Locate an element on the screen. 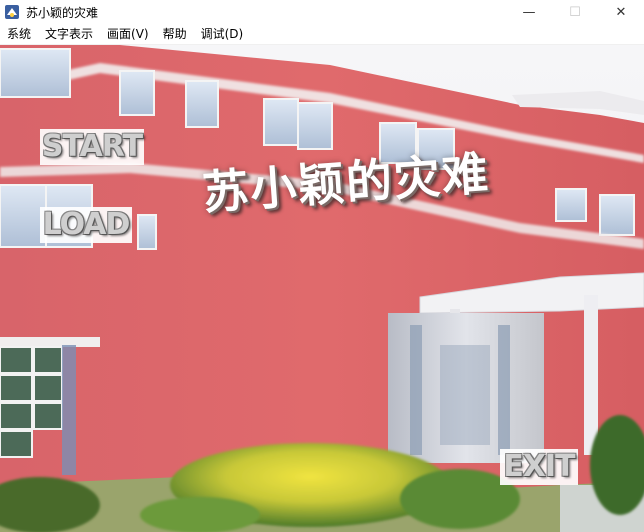  load-button: LOAD is located at coordinates (86, 225).